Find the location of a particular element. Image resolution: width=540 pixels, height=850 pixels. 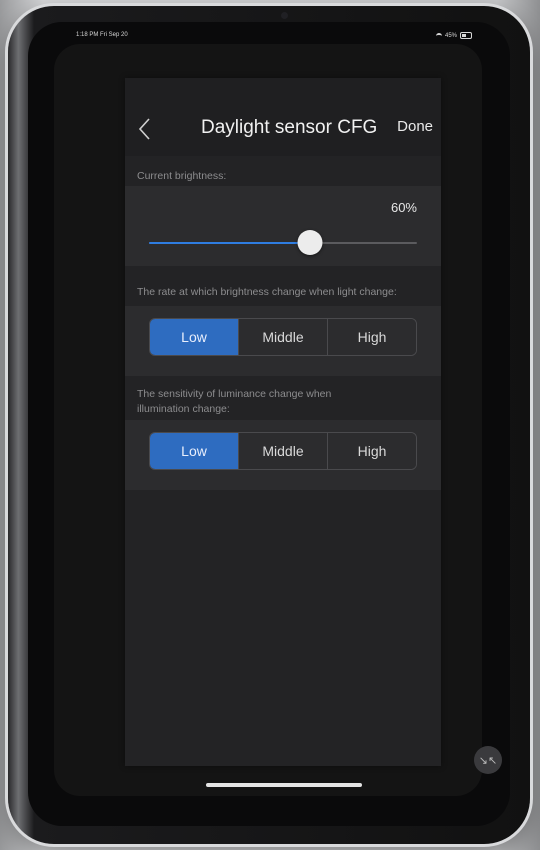

status-indicators: 45% is located at coordinates (453, 35).